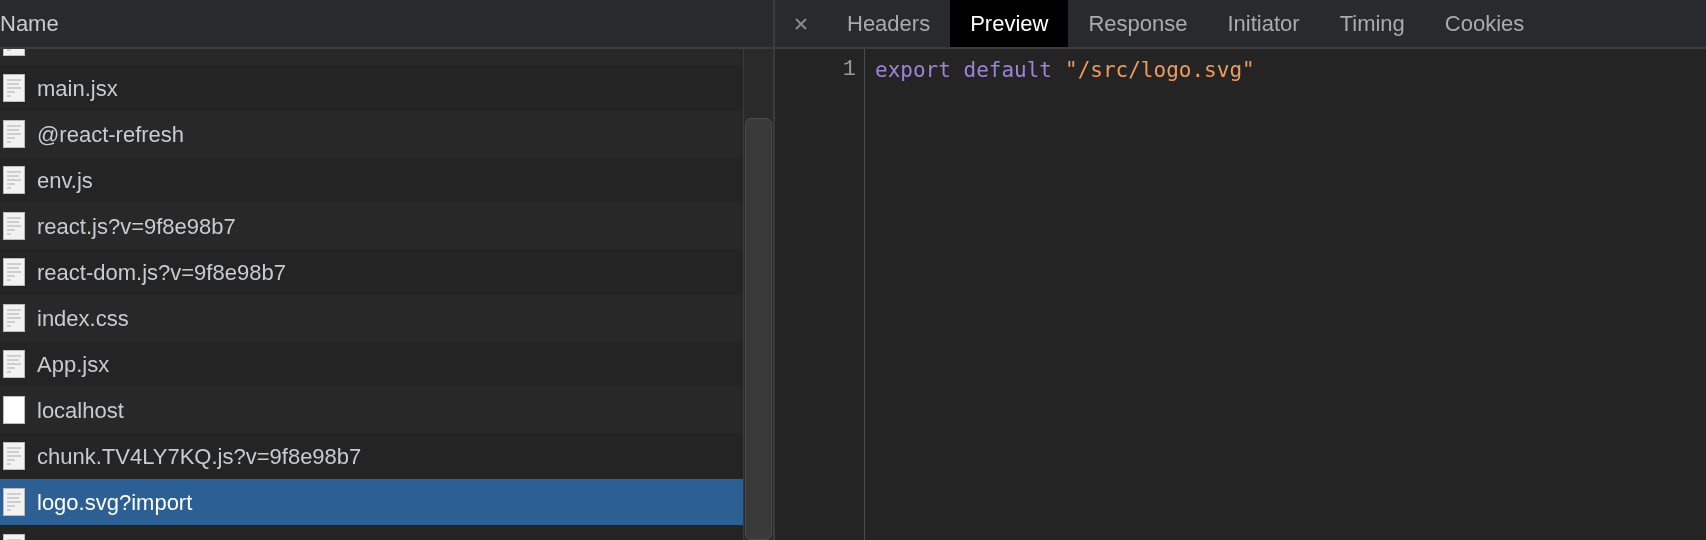 This screenshot has height=540, width=1706. I want to click on request-row: logo.svg?import, so click(371, 502).